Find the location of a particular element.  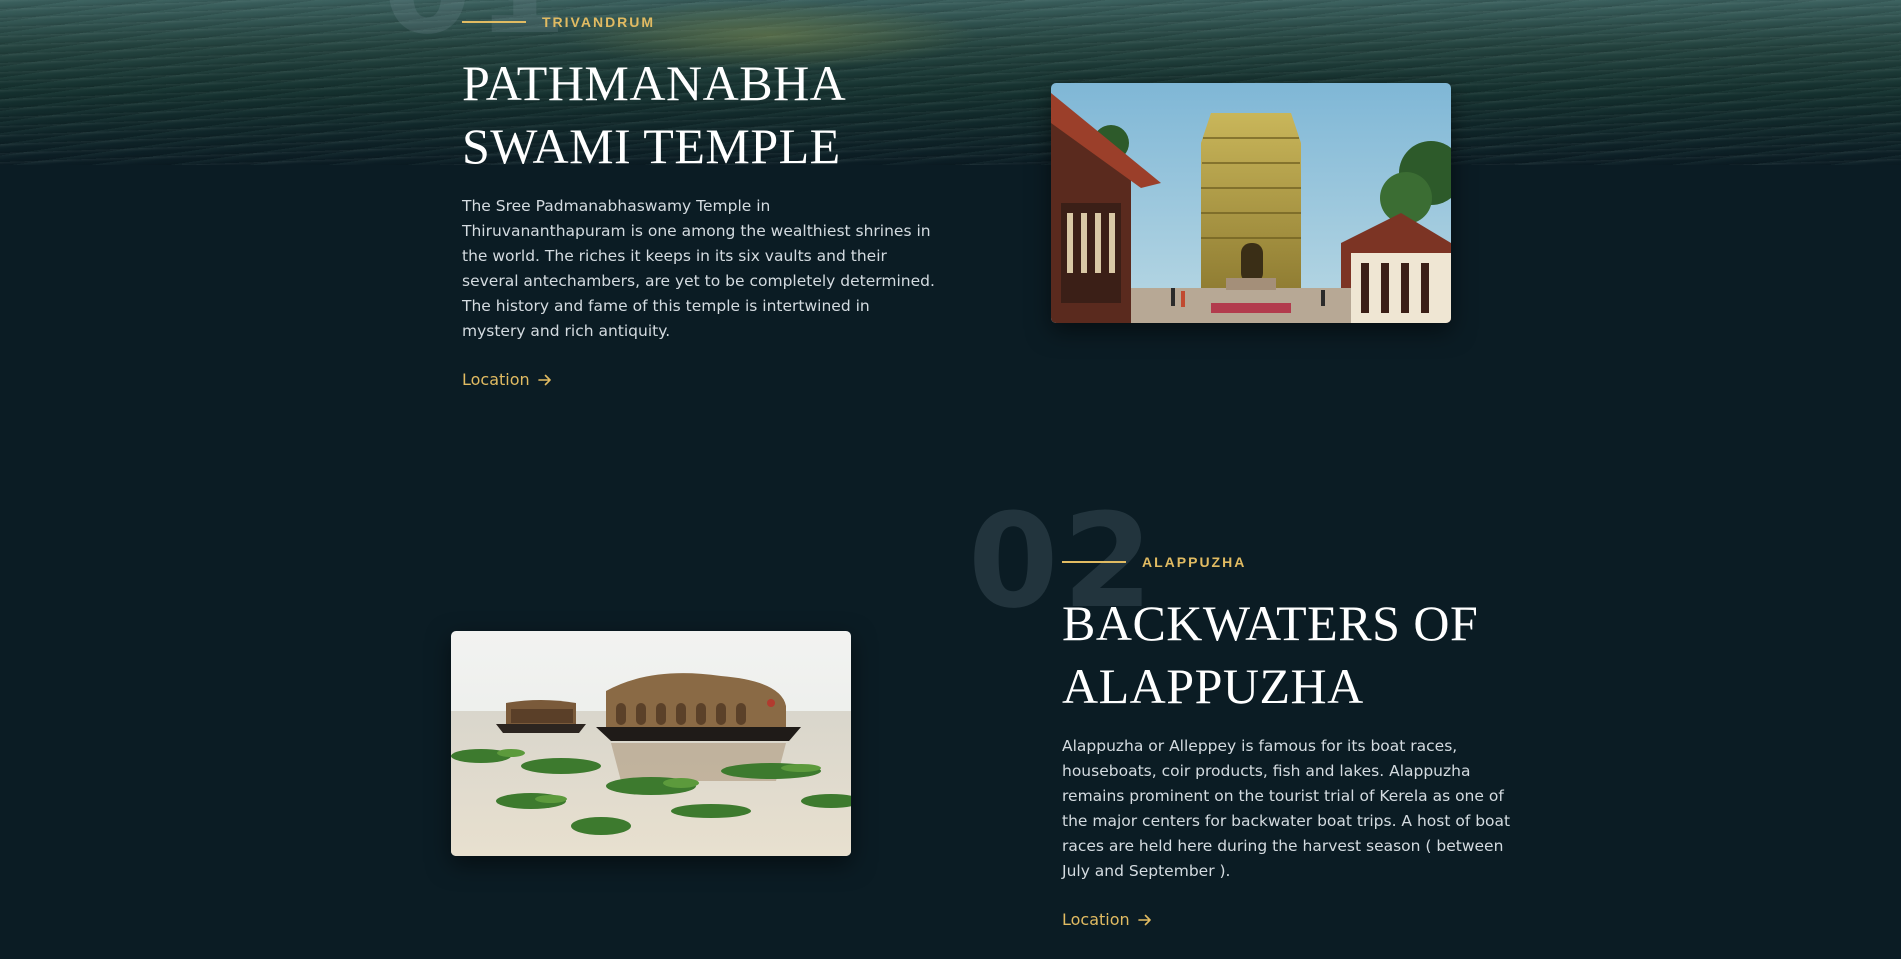

eyebrow-label: ALAPPUZHA is located at coordinates (1194, 562).